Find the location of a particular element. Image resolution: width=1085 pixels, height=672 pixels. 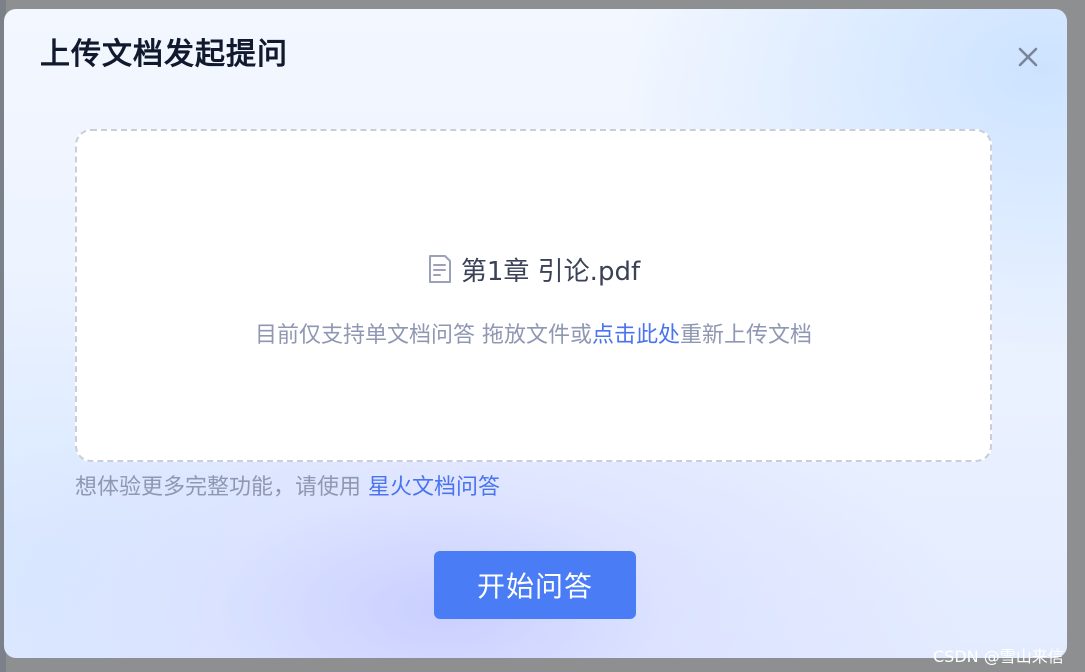

document-icon is located at coordinates (439, 269).